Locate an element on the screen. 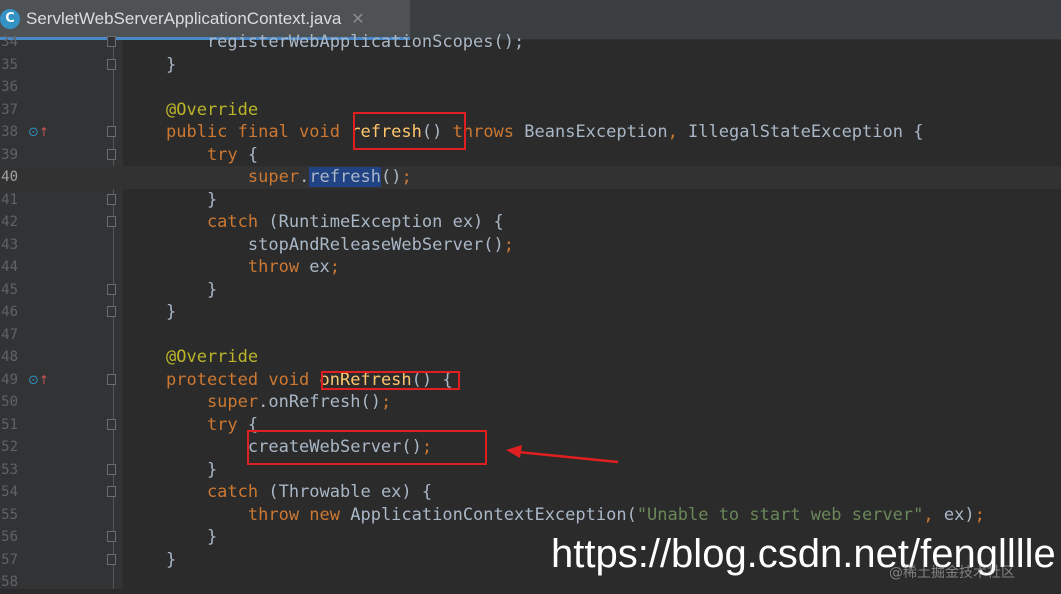 The height and width of the screenshot is (594, 1061). code-token: throw is located at coordinates (238, 267).